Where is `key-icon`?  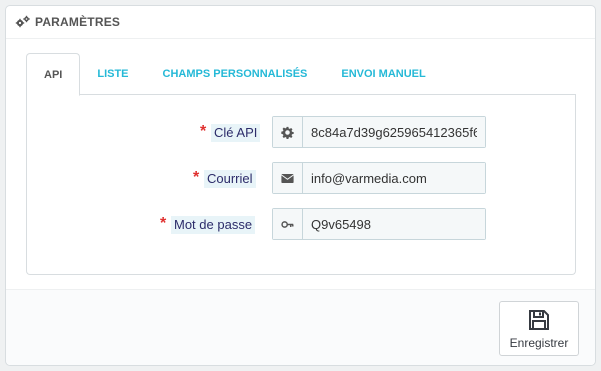
key-icon is located at coordinates (288, 224).